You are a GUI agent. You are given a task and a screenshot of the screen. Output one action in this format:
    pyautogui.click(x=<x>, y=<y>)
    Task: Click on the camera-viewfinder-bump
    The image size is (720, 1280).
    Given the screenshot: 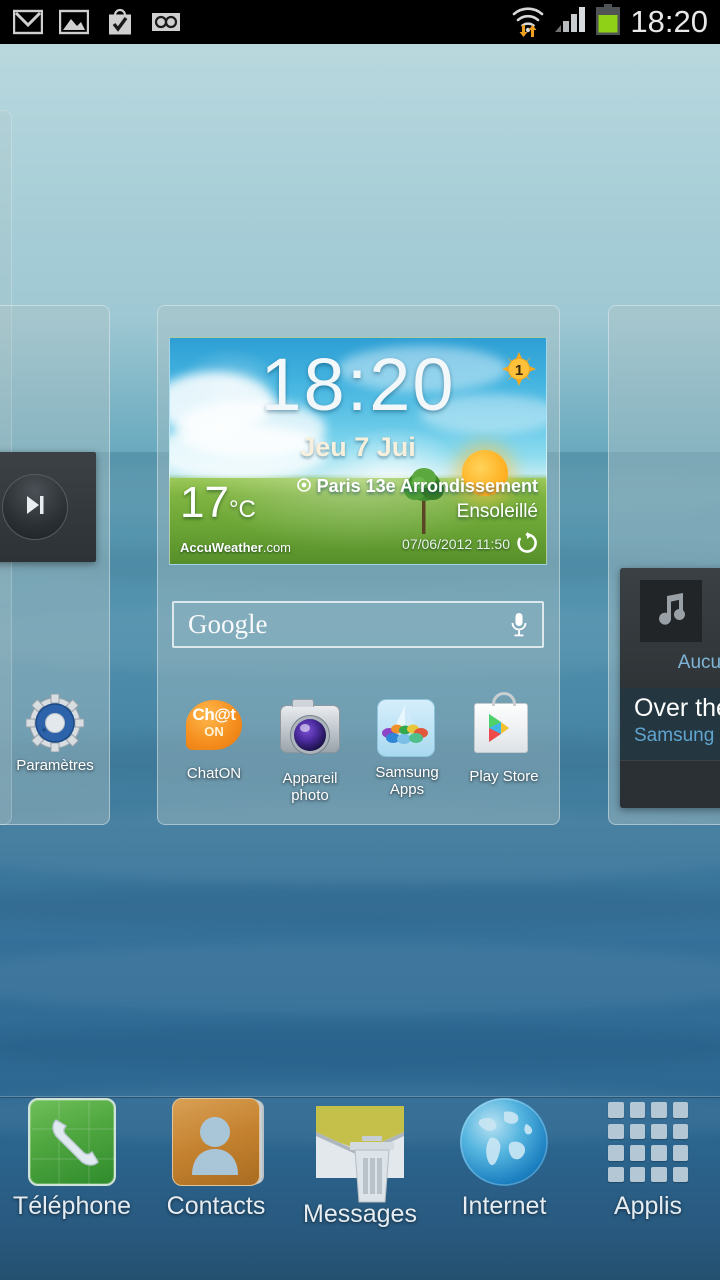 What is the action you would take?
    pyautogui.click(x=303, y=703)
    